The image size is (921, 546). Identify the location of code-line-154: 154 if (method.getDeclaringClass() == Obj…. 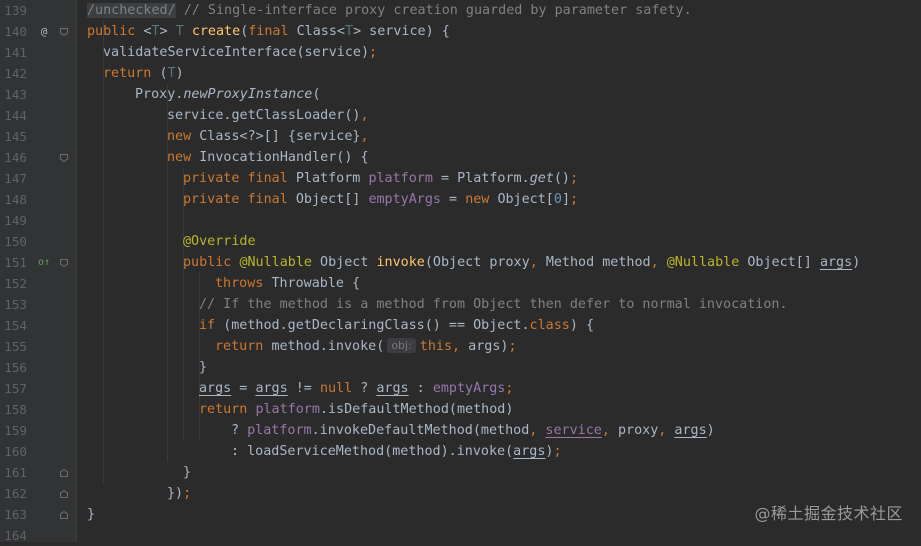
(460, 325).